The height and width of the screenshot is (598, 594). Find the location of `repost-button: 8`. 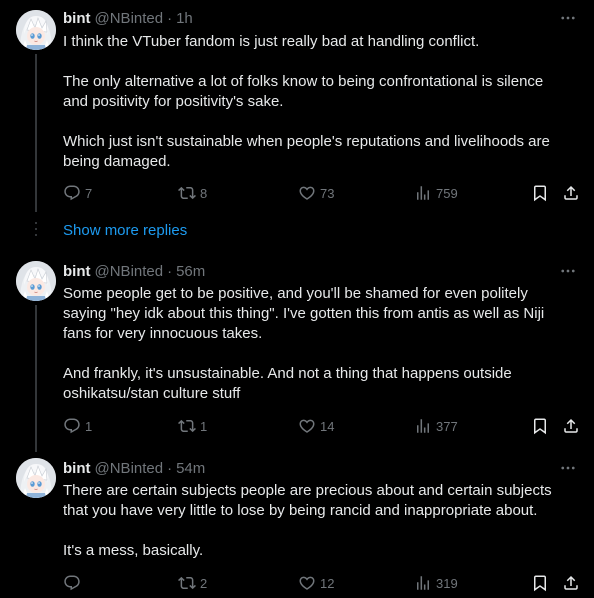

repost-button: 8 is located at coordinates (192, 193).